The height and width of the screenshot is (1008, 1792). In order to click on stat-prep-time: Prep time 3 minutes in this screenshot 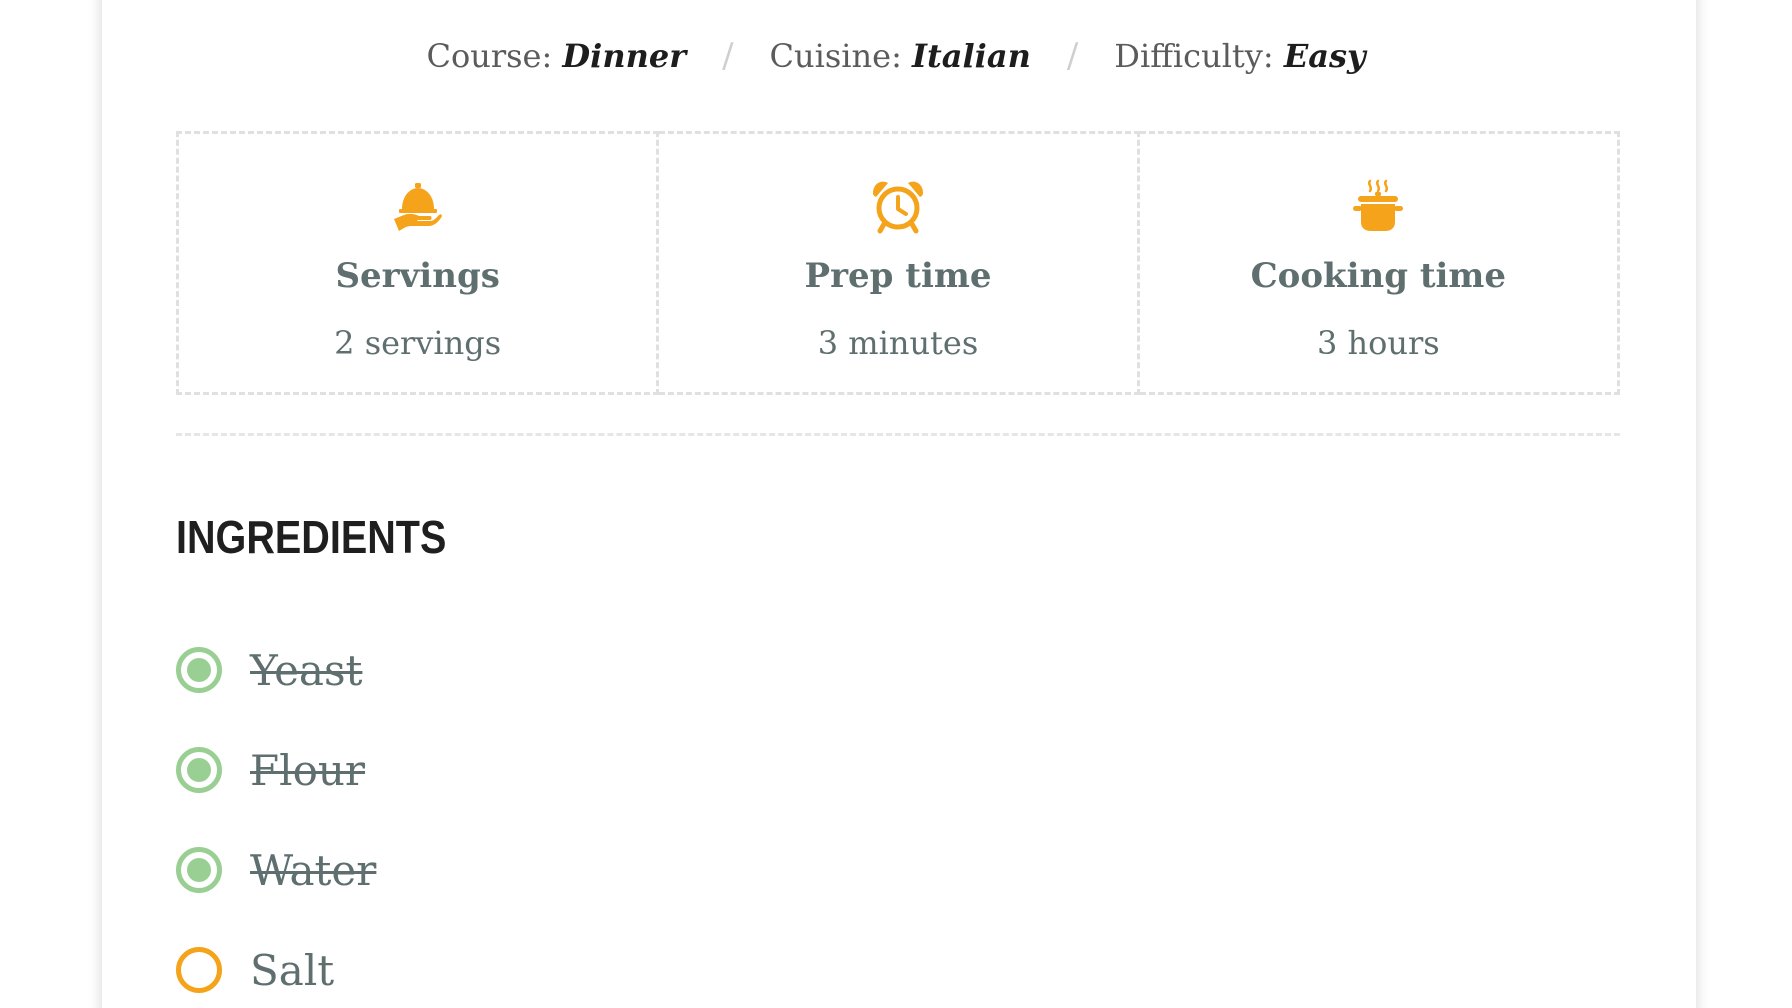, I will do `click(899, 263)`.